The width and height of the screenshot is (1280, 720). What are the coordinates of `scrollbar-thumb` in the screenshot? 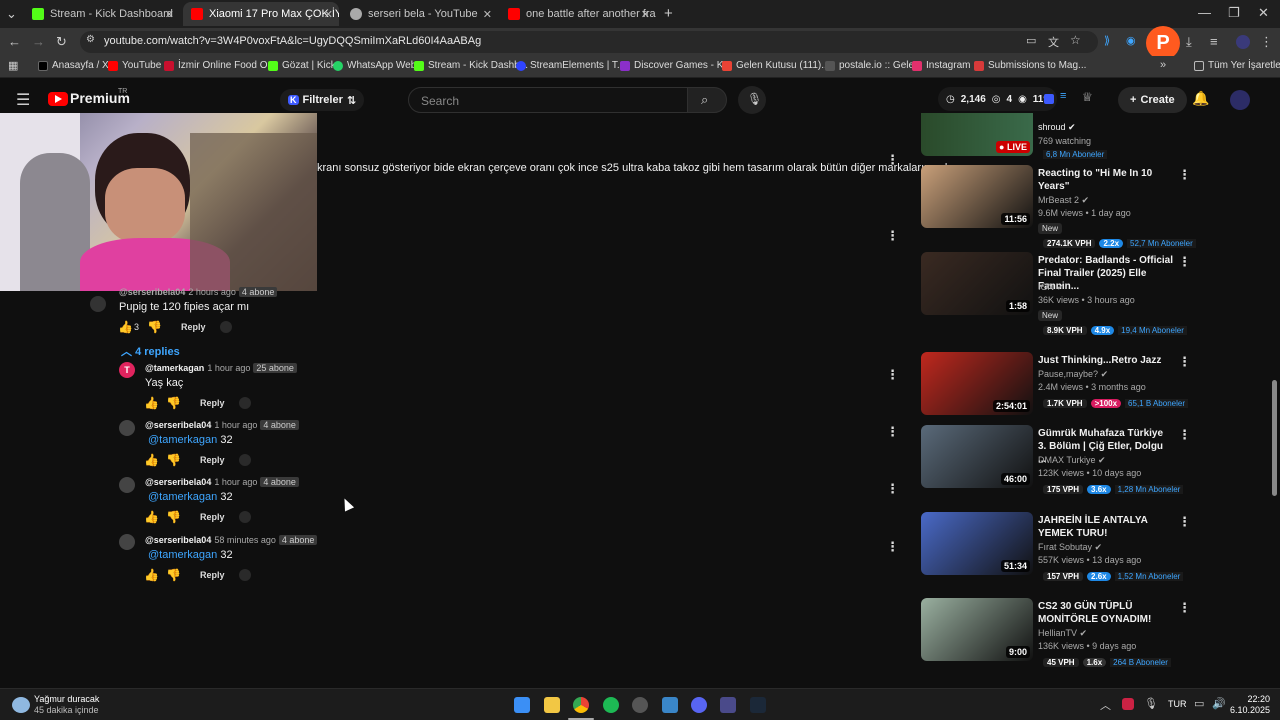 It's located at (1274, 438).